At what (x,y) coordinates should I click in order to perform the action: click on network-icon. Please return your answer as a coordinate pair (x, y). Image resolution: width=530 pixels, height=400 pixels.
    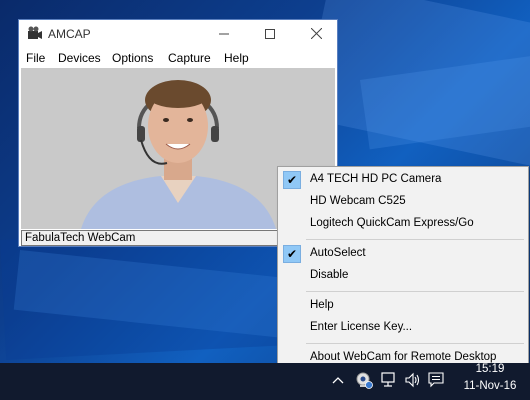
    Looking at the image, I should click on (389, 380).